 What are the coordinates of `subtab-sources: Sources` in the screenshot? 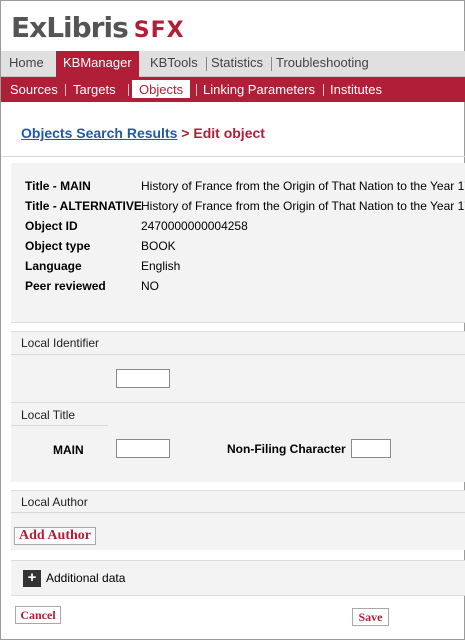 It's located at (34, 89).